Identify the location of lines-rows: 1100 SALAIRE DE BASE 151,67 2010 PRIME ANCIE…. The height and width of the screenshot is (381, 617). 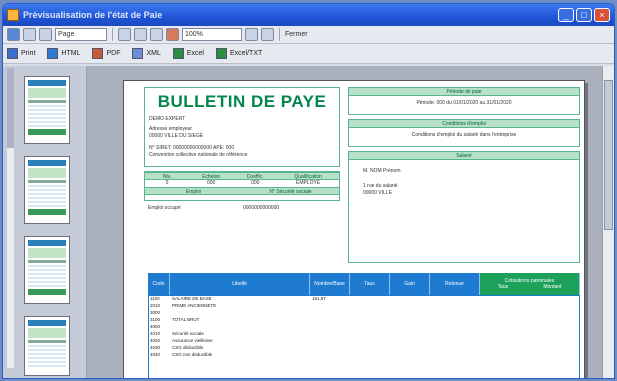
(364, 327).